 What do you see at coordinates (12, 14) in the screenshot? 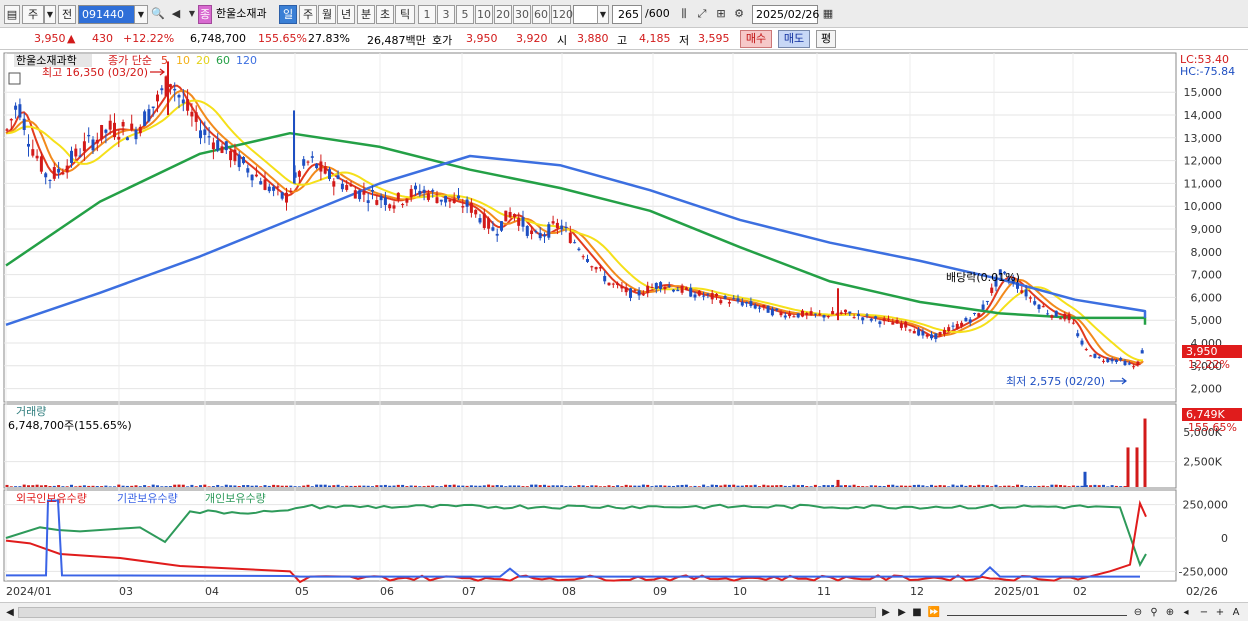
I see `chart-settings-icon: ▤` at bounding box center [12, 14].